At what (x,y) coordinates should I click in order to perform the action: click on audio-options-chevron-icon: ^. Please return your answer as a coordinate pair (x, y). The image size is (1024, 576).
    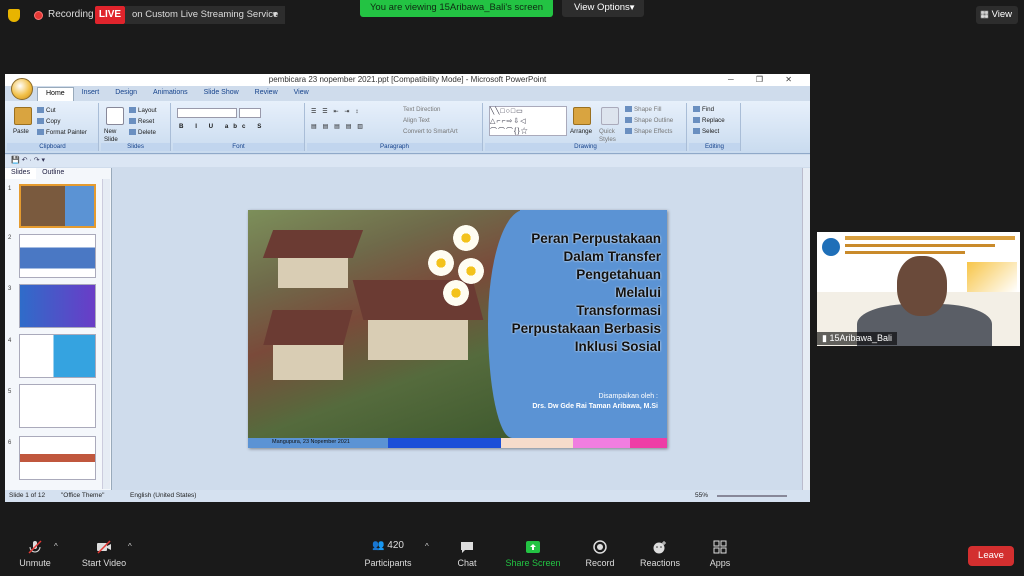
    Looking at the image, I should click on (56, 546).